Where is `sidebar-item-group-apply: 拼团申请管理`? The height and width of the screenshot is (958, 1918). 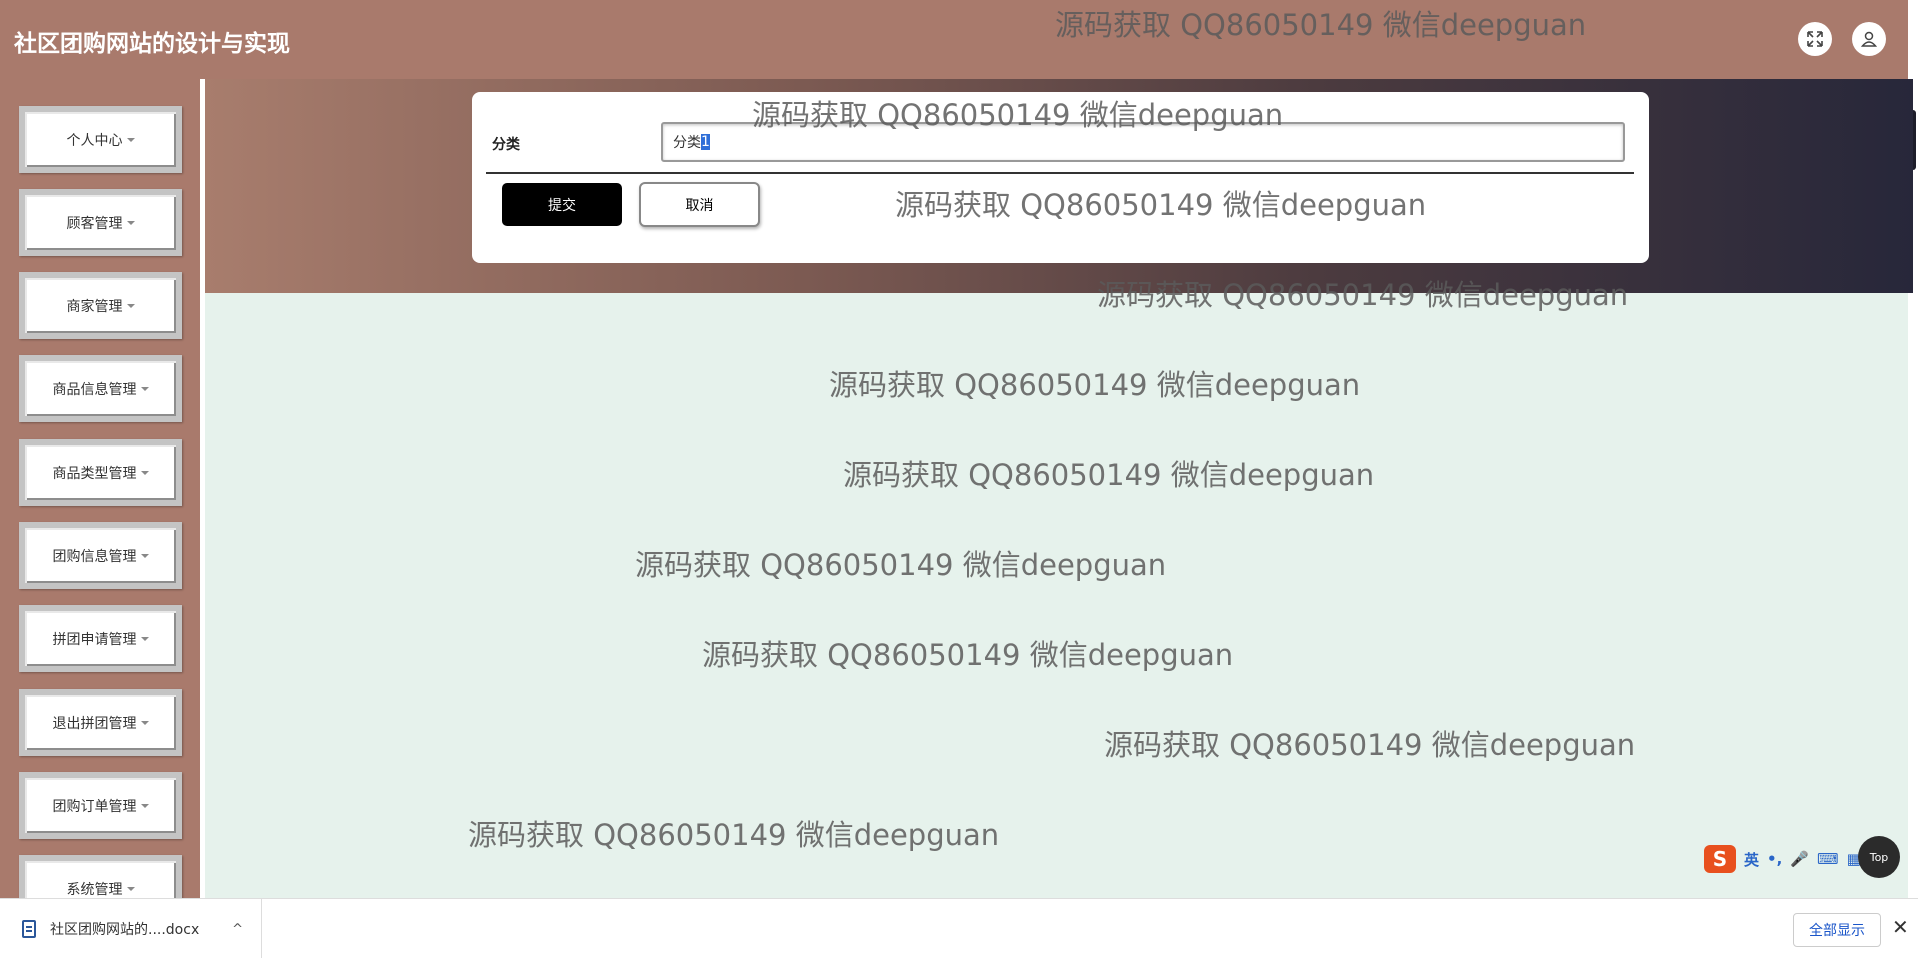
sidebar-item-group-apply: 拼团申请管理 is located at coordinates (100, 638).